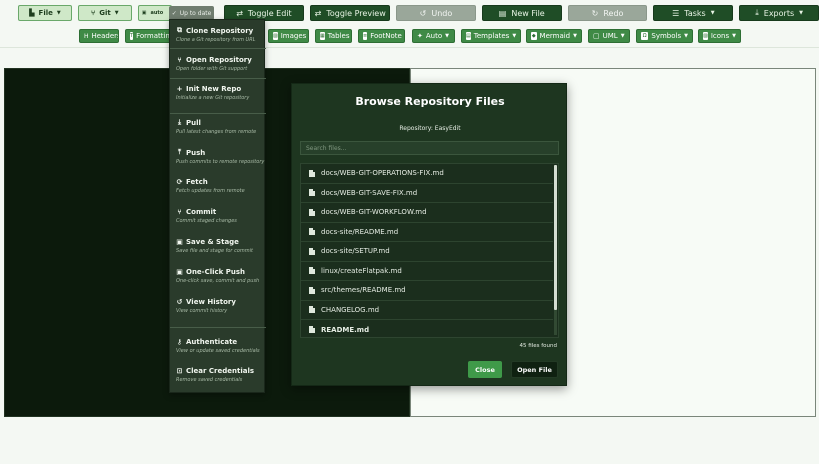  I want to click on formatting-button: T Formatting, so click(148, 36).